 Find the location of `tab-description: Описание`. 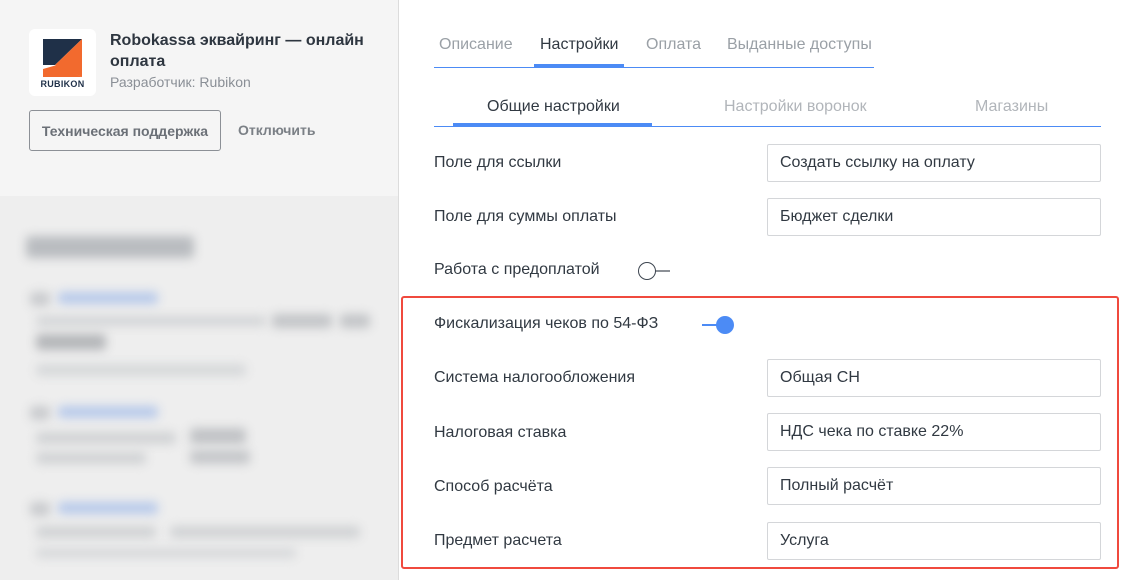

tab-description: Описание is located at coordinates (476, 45).